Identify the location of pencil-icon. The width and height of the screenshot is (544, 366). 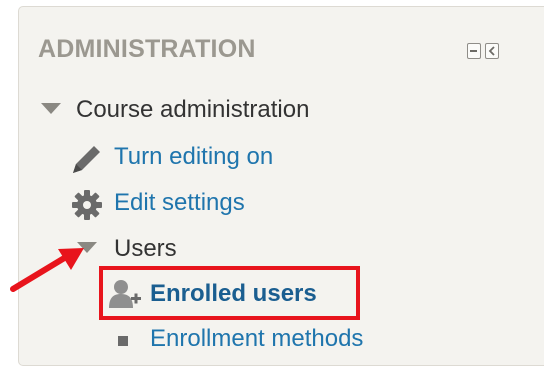
(86, 159).